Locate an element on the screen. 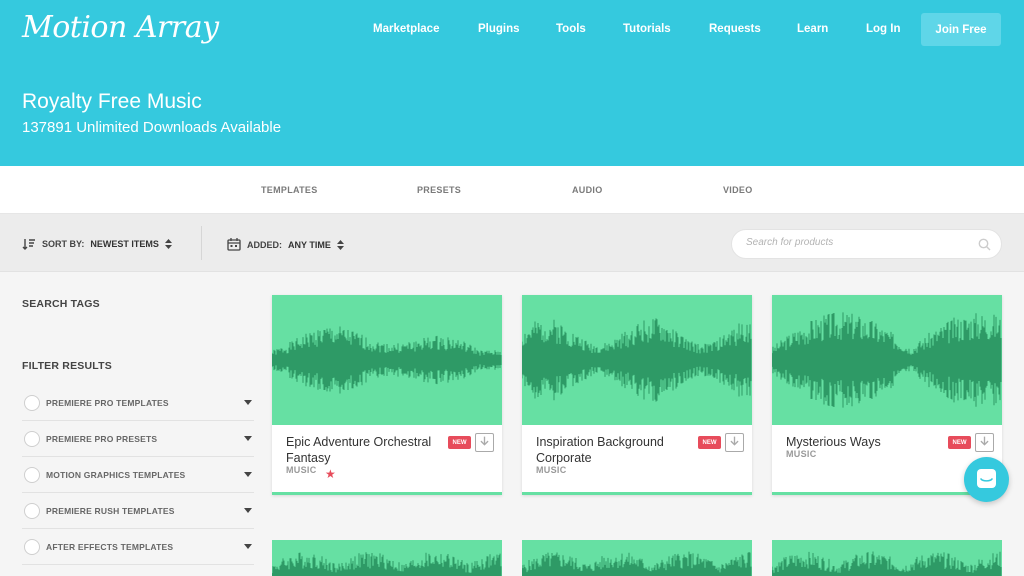  added-dropdown: ADDED: ANY TIME is located at coordinates (285, 244).